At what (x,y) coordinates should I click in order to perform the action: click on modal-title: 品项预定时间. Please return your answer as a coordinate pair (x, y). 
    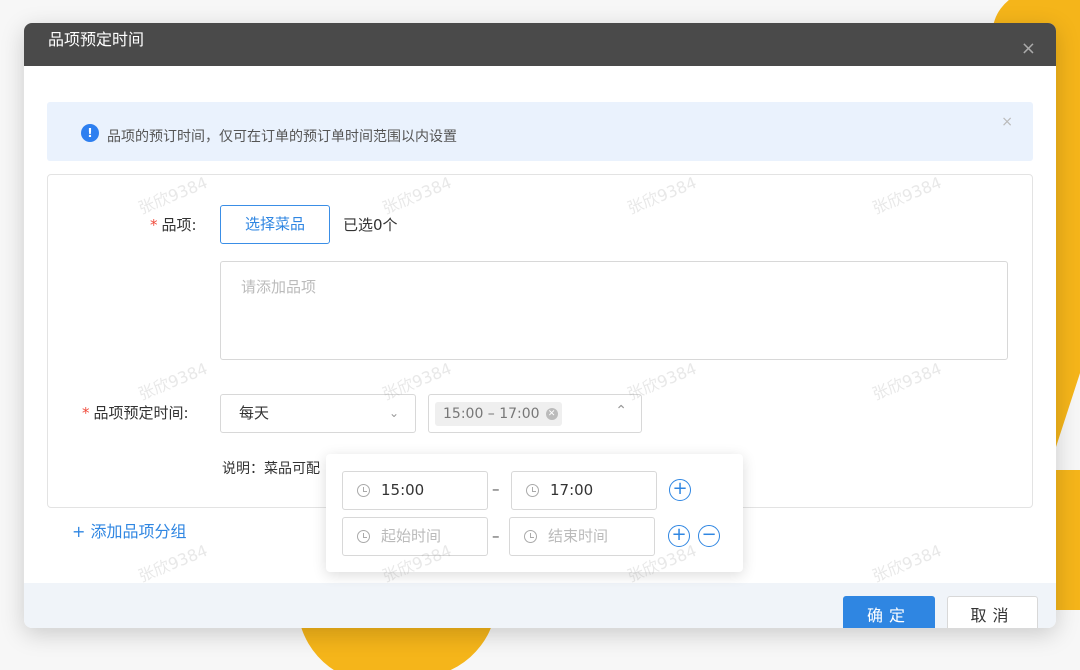
    Looking at the image, I should click on (96, 39).